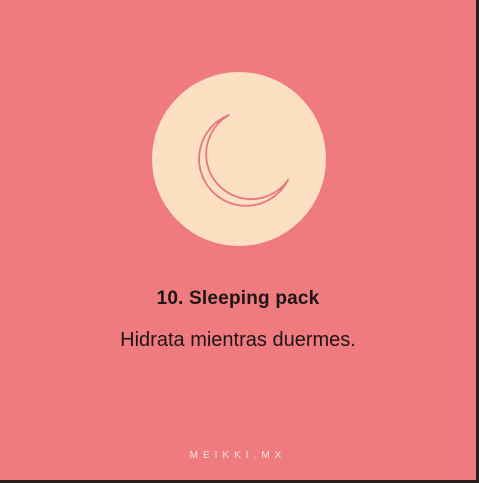  I want to click on brand-label: MEIKKI.MX, so click(238, 455).